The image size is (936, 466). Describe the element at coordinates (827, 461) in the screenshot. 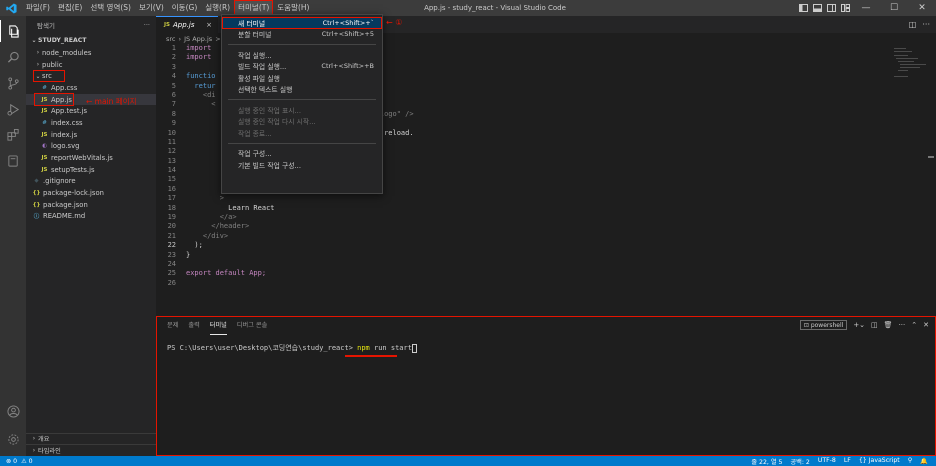

I see `encoding: UTF-8` at that location.